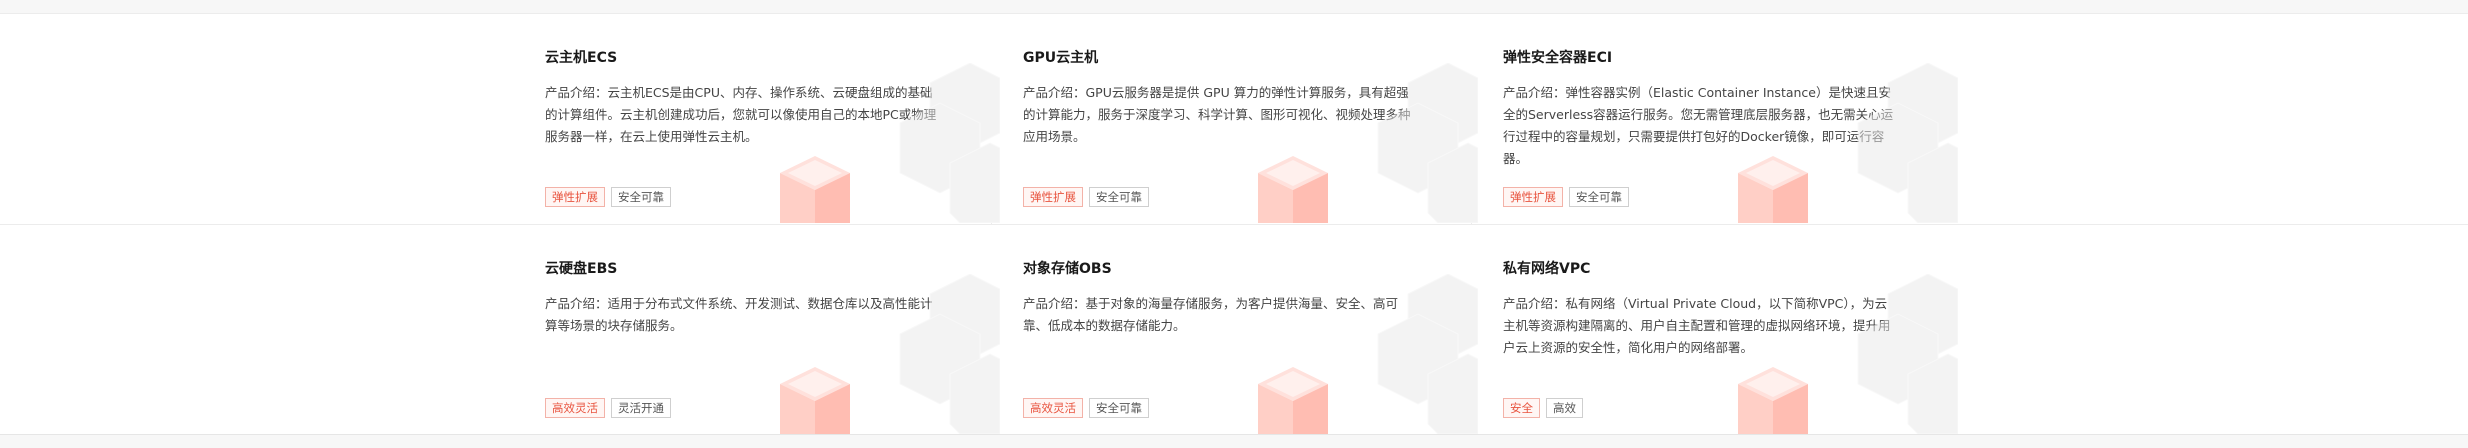 Image resolution: width=2468 pixels, height=448 pixels. I want to click on card-title: 弹性安全容器ECI, so click(1558, 58).